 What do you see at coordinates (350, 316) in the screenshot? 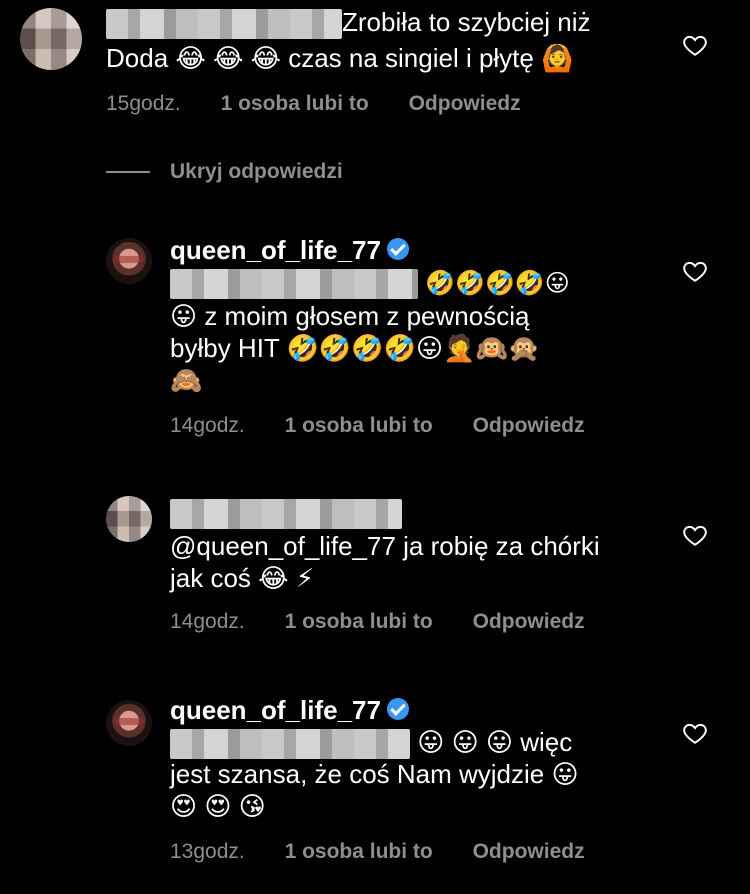
I see `comment-text-line: 😛 z moim głosem z pewnością` at bounding box center [350, 316].